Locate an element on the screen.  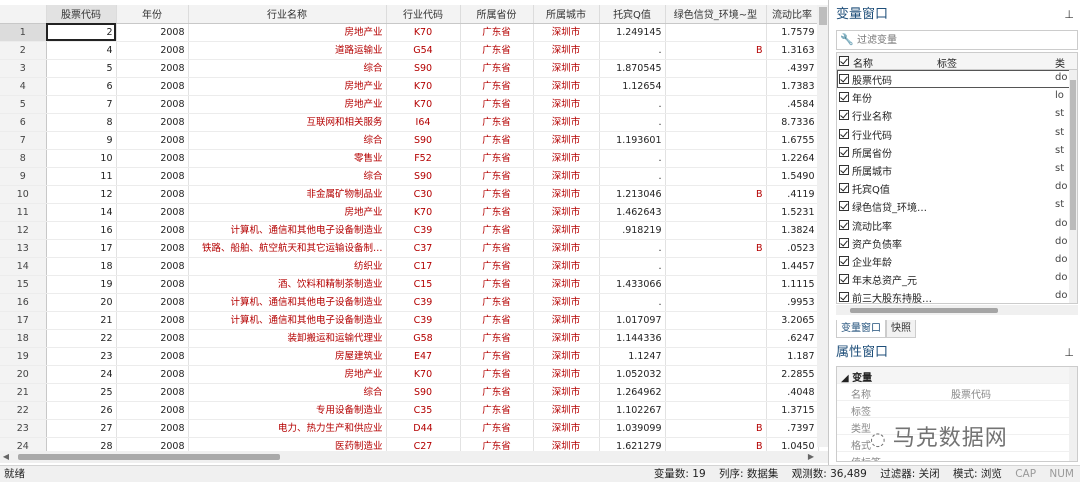
row-number: 18 is located at coordinates (23, 338).